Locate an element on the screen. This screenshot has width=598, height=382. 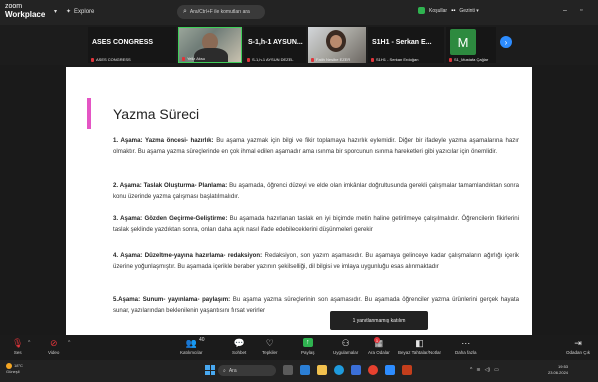
leave-icon: ⇥ is located at coordinates (578, 343).